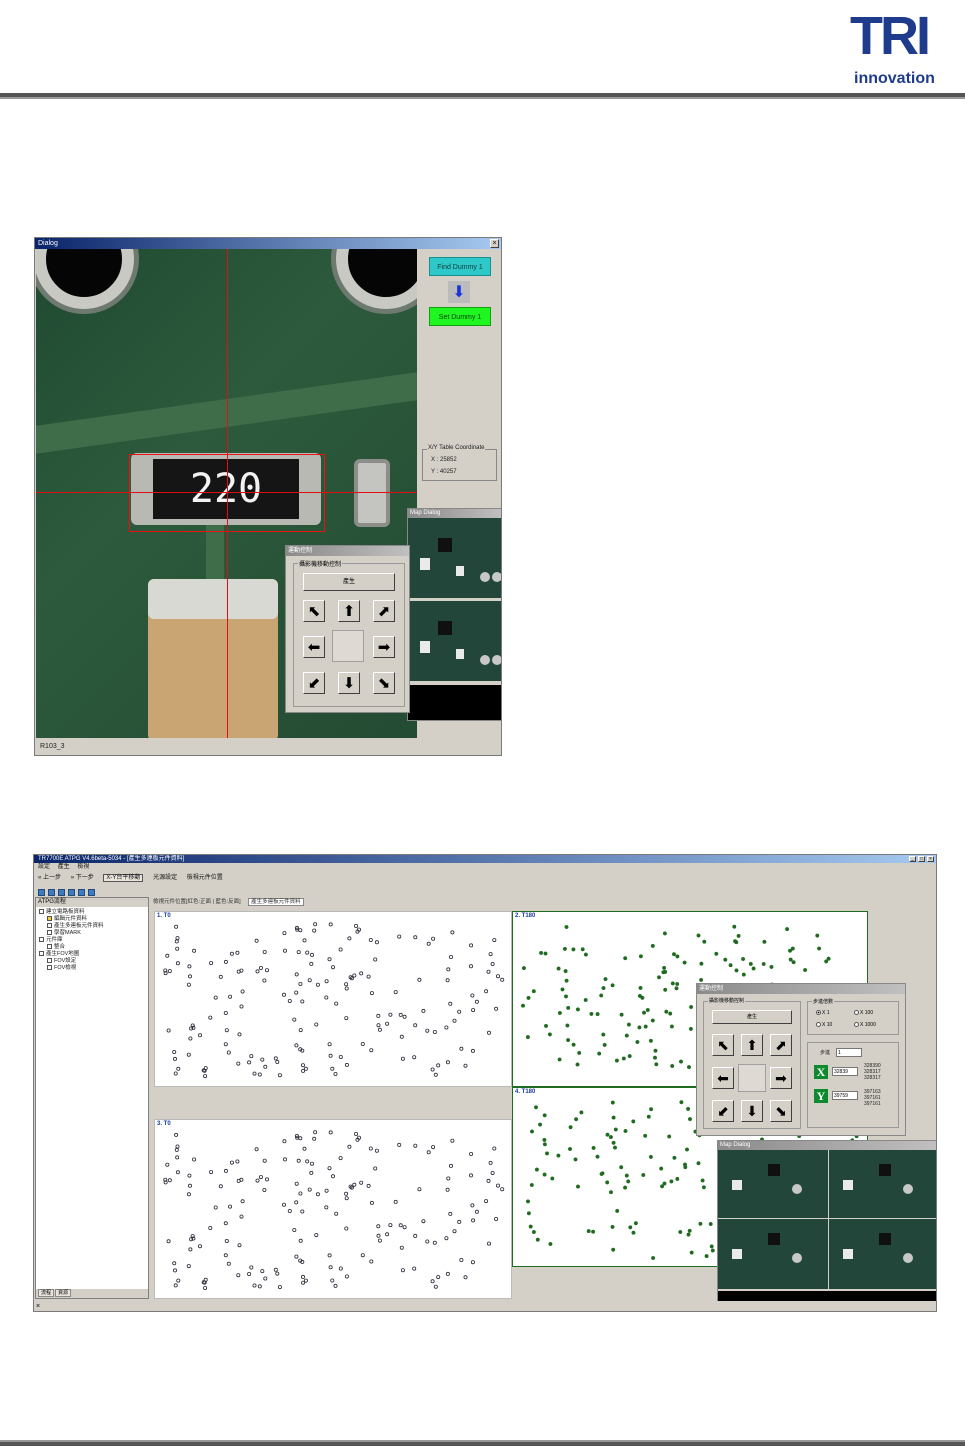  Describe the element at coordinates (460, 266) in the screenshot. I see `find-dummy-button: Find Dummy 1` at that location.